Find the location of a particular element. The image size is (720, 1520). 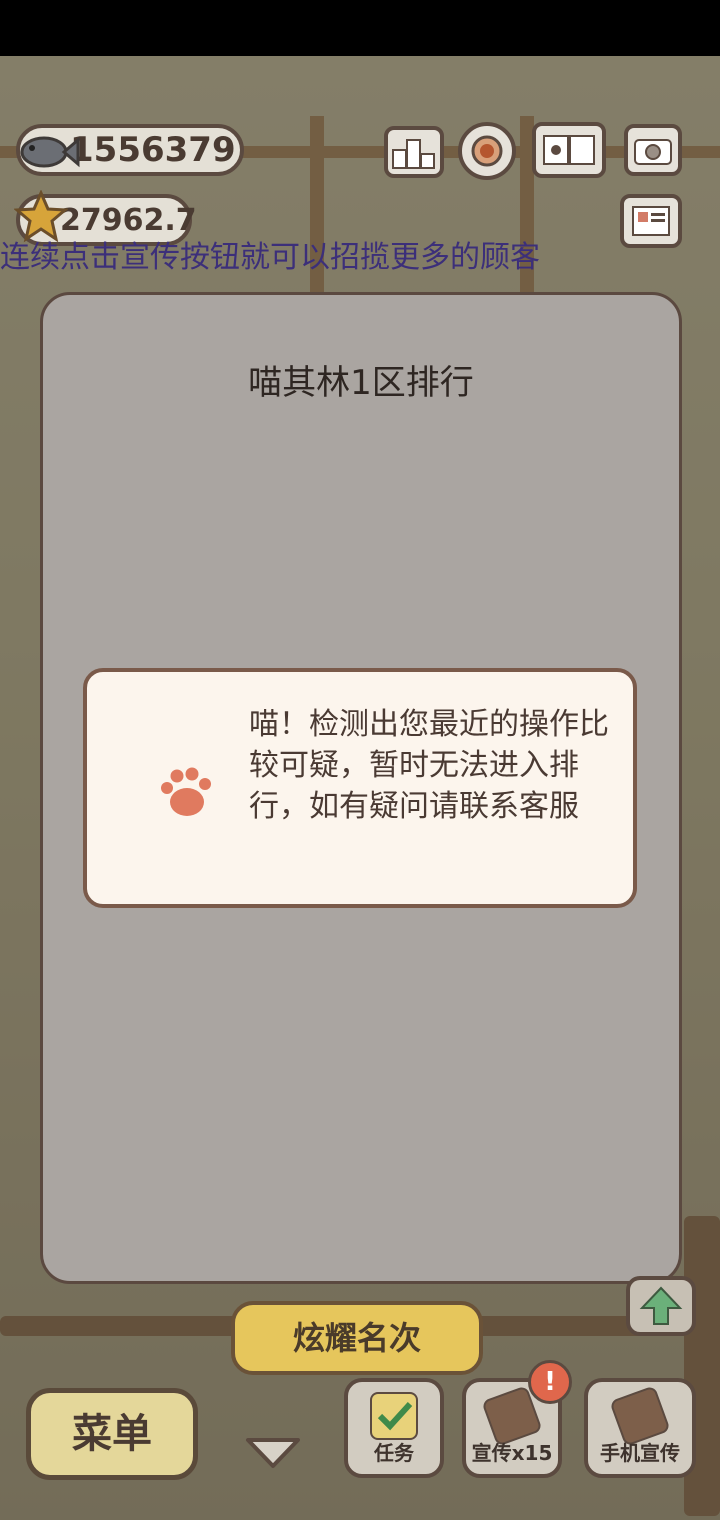

fish-currency: 1556379 is located at coordinates (130, 150).